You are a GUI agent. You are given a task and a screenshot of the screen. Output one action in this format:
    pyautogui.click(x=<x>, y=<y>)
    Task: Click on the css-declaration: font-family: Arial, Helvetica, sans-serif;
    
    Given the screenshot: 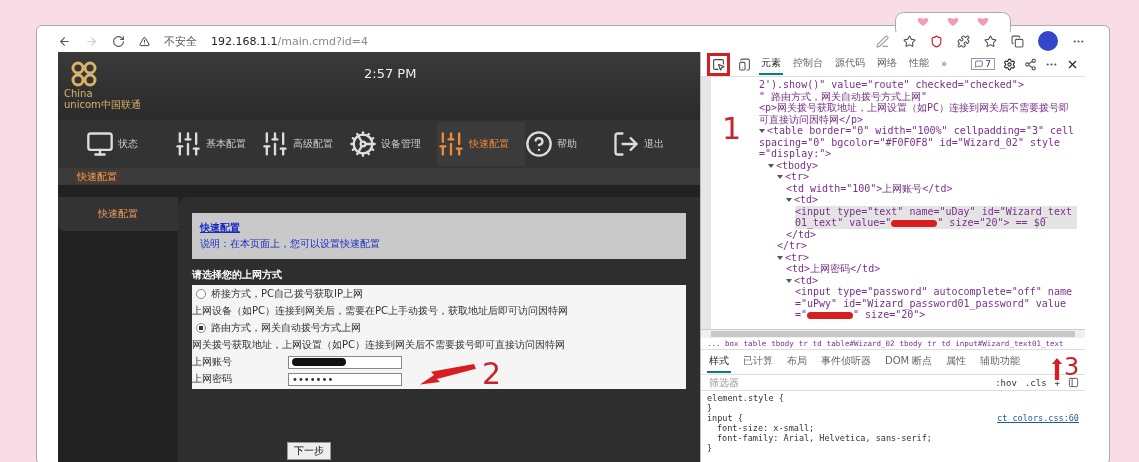 What is the action you would take?
    pyautogui.click(x=824, y=438)
    